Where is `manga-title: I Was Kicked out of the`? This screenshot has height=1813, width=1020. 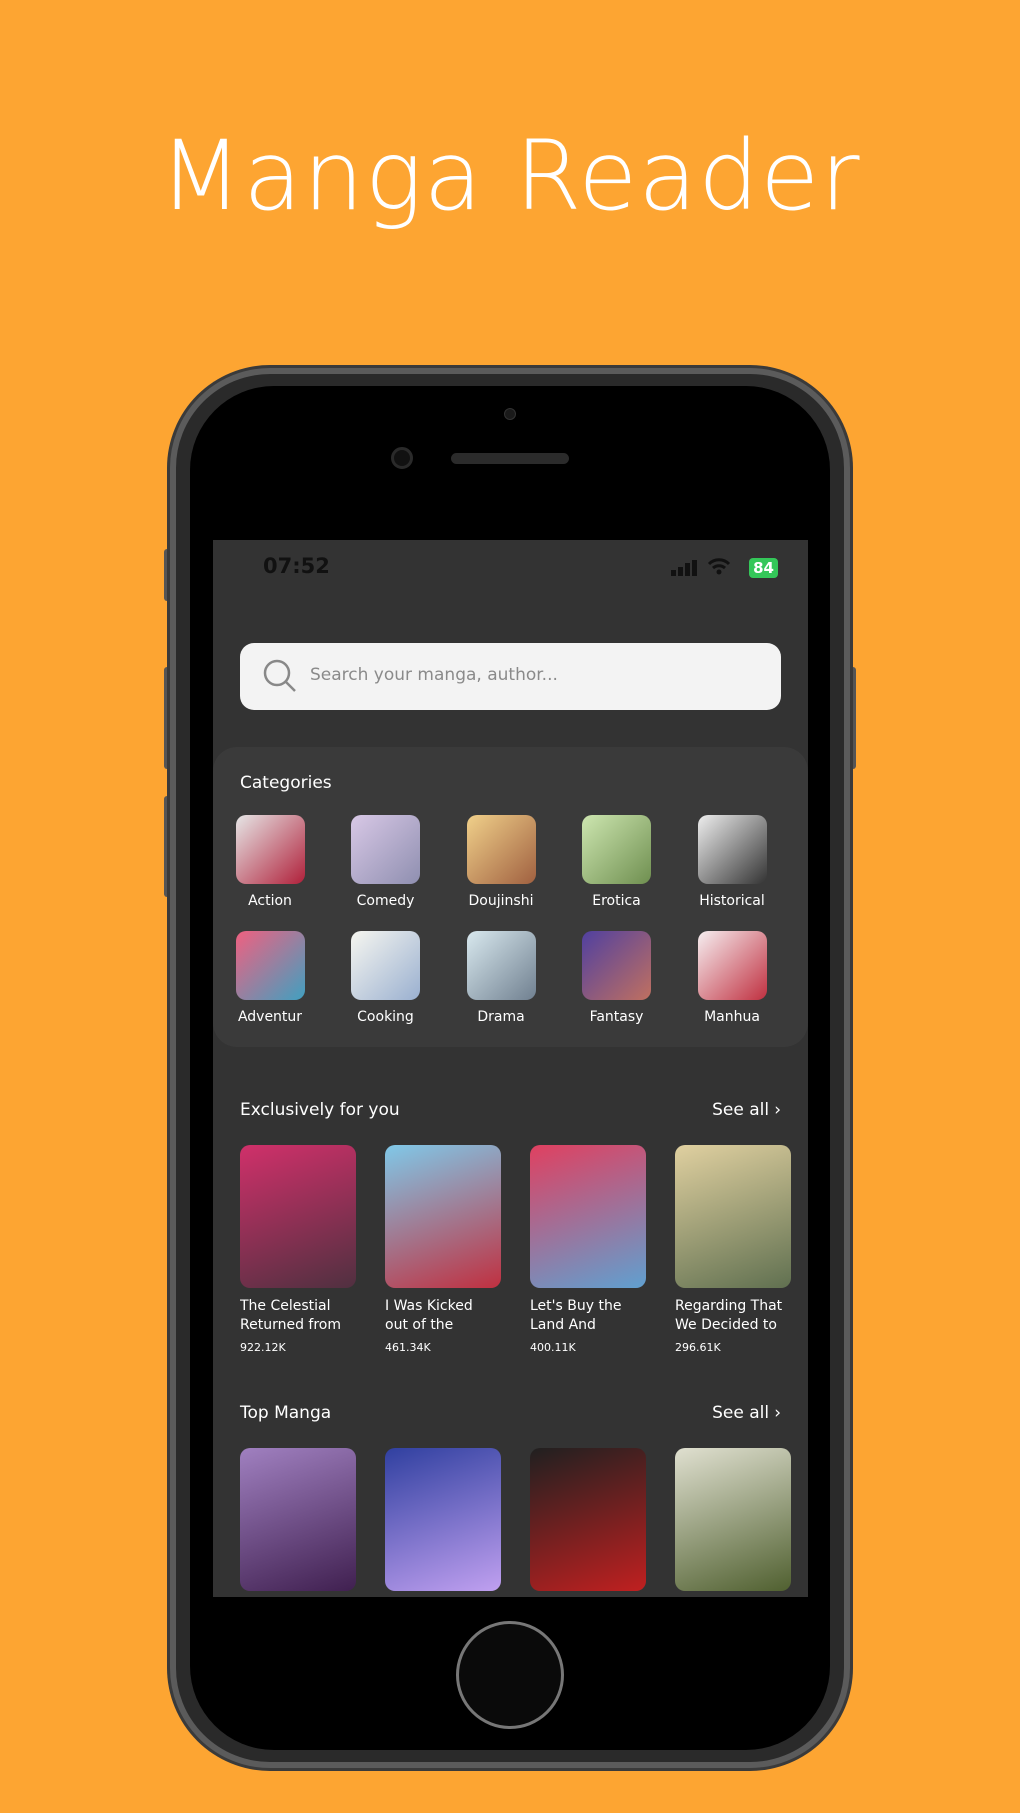 manga-title: I Was Kicked out of the is located at coordinates (429, 1315).